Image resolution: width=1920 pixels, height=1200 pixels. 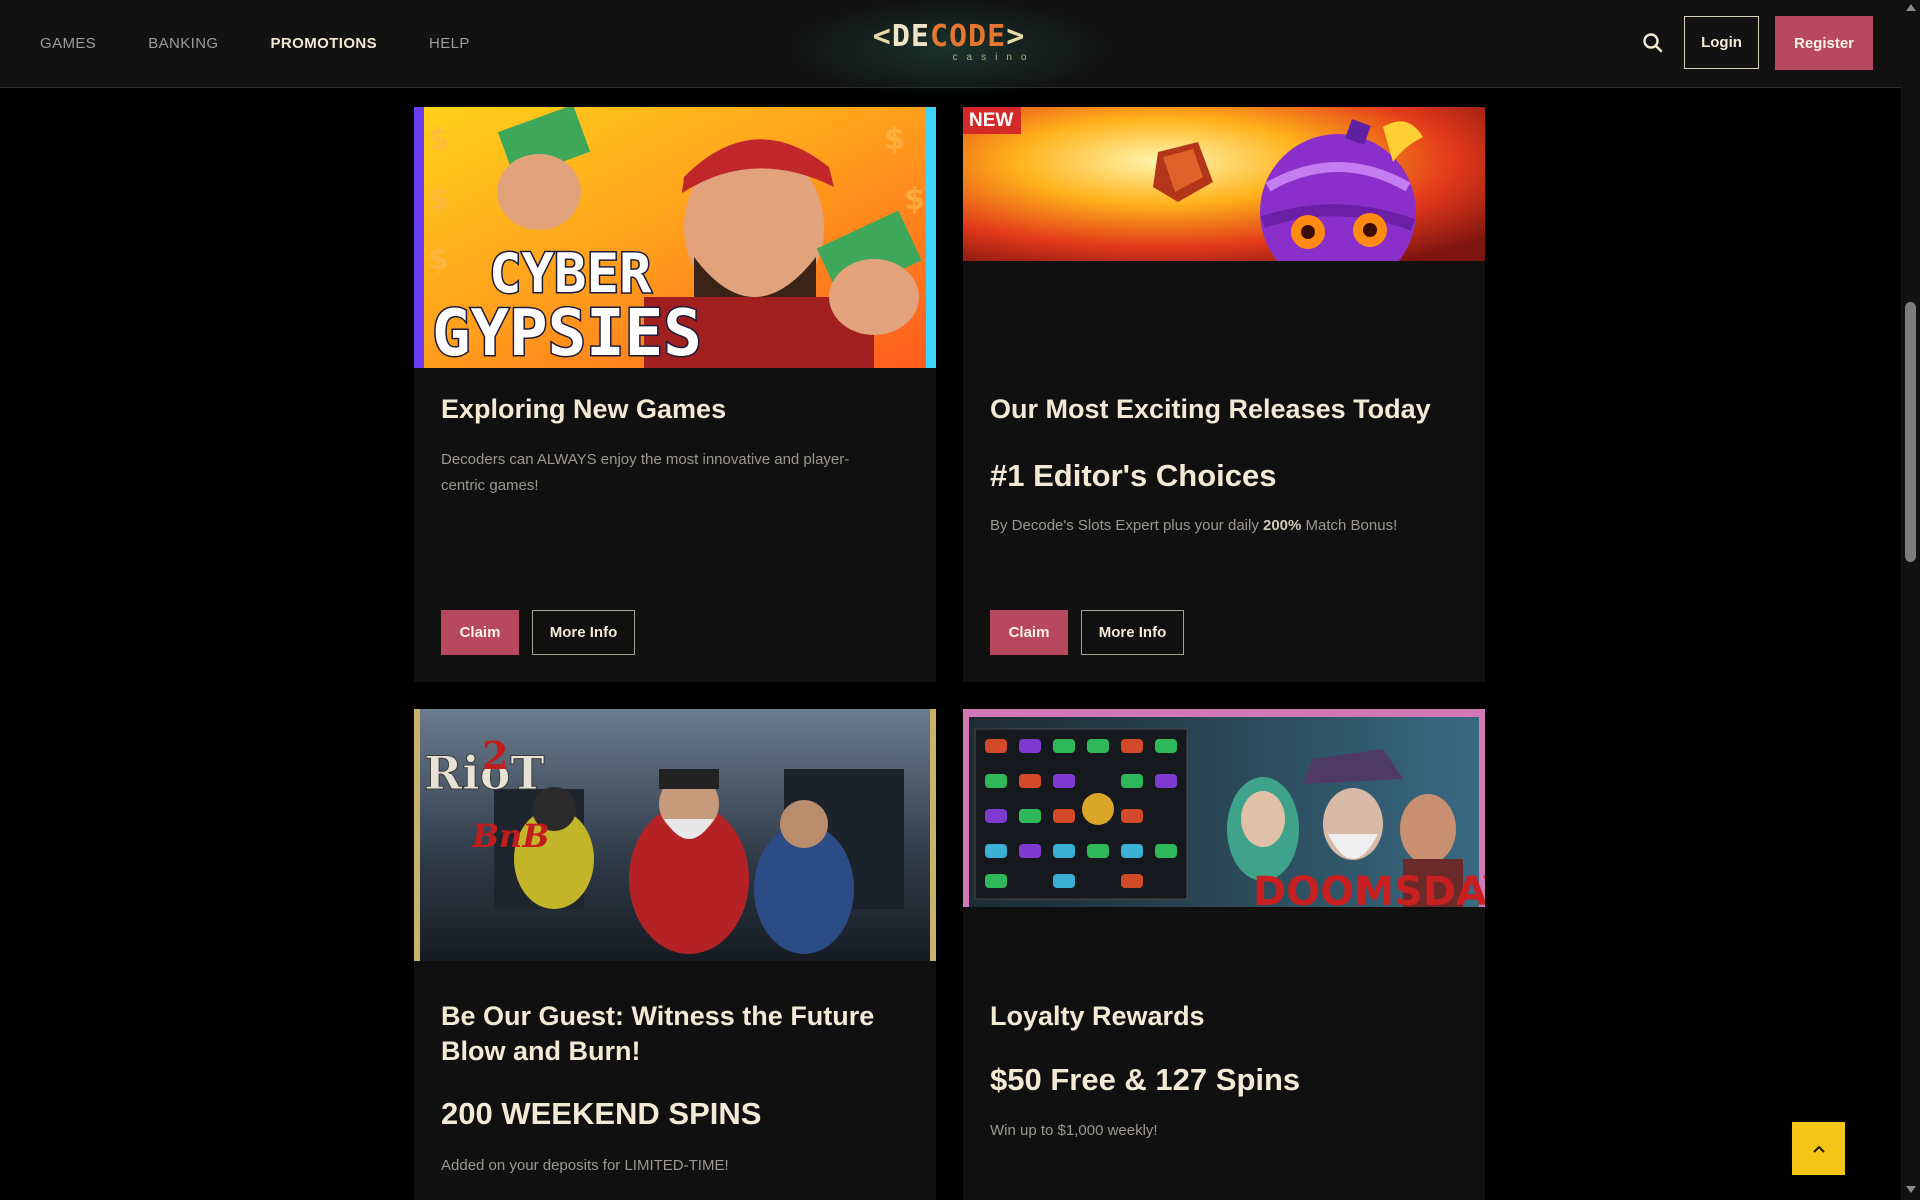 I want to click on search-icon, so click(x=1653, y=43).